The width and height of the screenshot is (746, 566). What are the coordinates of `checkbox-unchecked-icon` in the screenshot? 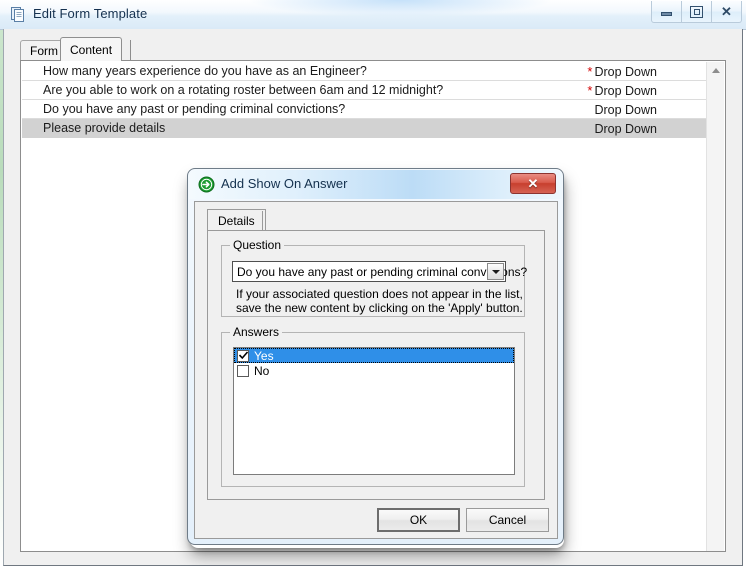 It's located at (243, 370).